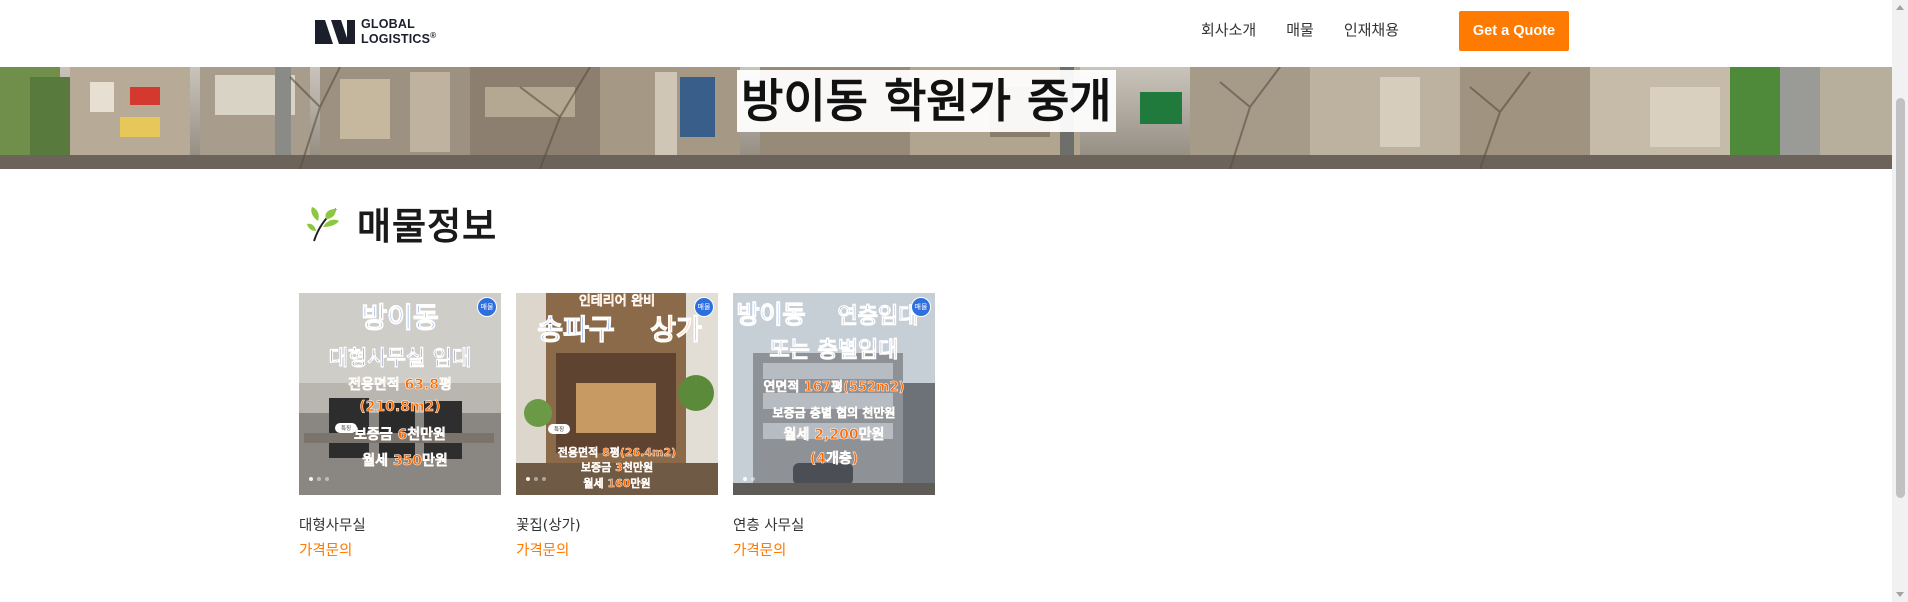 The height and width of the screenshot is (602, 1908). I want to click on image-line-3: 상가, so click(676, 329).